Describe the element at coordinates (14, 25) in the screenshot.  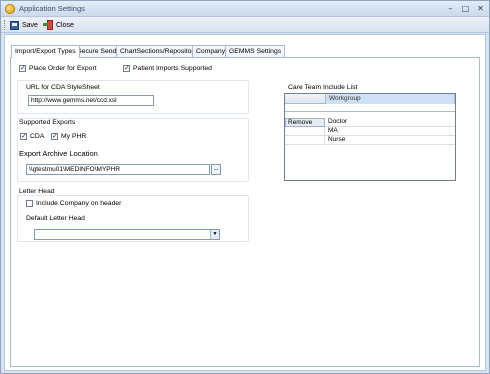
I see `save-disk-icon` at that location.